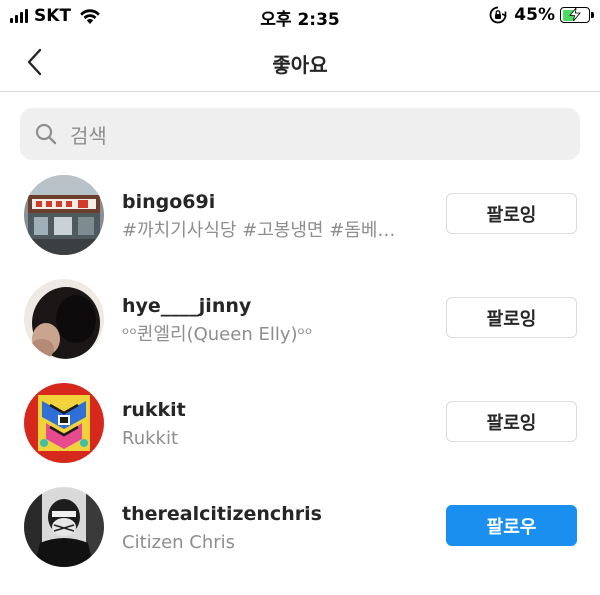 Image resolution: width=600 pixels, height=595 pixels. I want to click on username: rukkit, so click(277, 410).